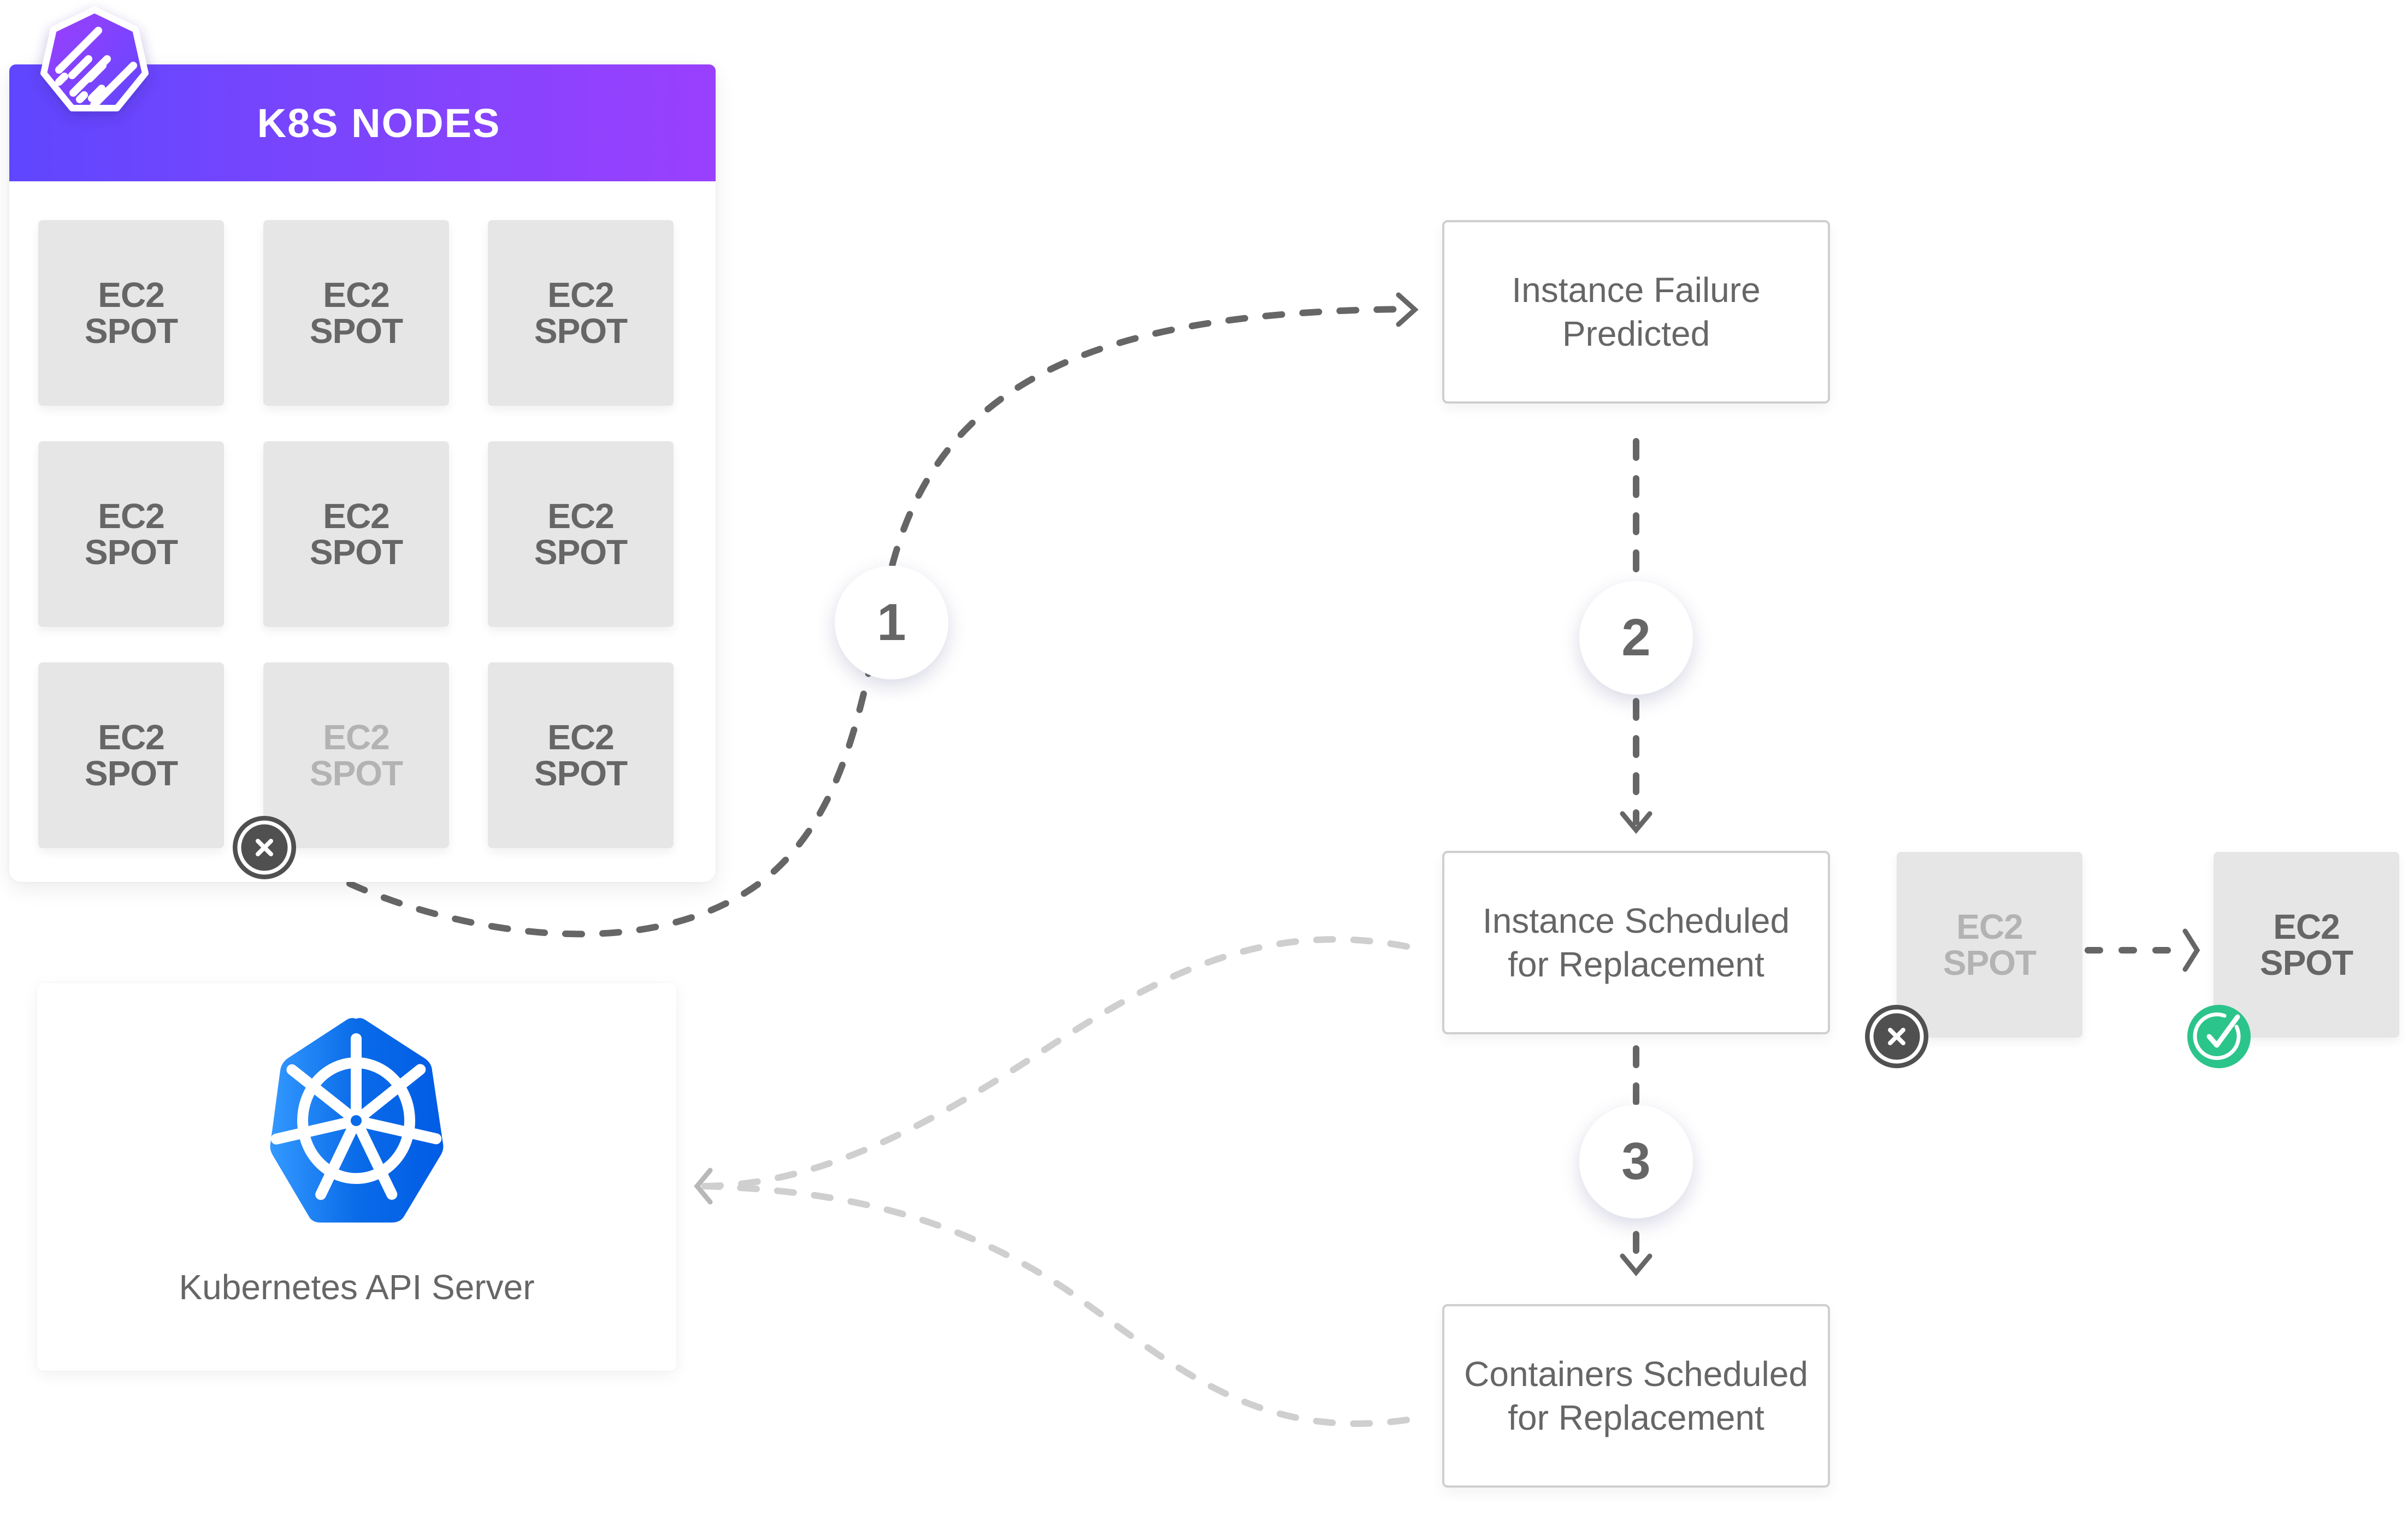 Image resolution: width=2408 pixels, height=1516 pixels. I want to click on api-server-label: Kubernetes API Server, so click(357, 1288).